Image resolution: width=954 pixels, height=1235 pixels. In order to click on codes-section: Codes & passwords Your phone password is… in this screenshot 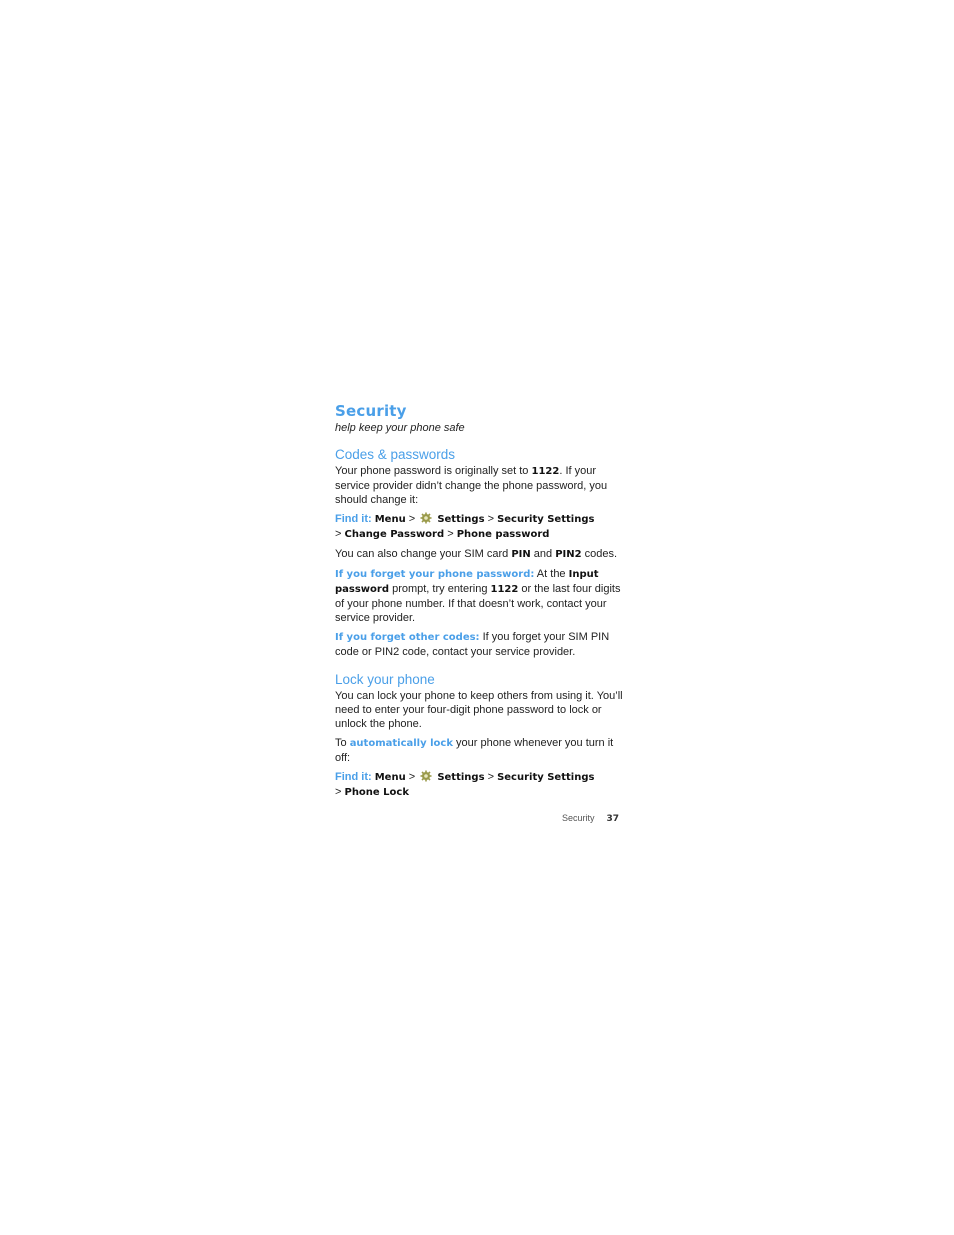, I will do `click(480, 552)`.